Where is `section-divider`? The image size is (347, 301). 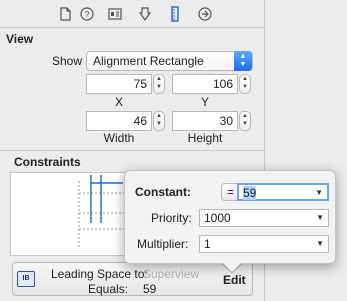
section-divider is located at coordinates (132, 150).